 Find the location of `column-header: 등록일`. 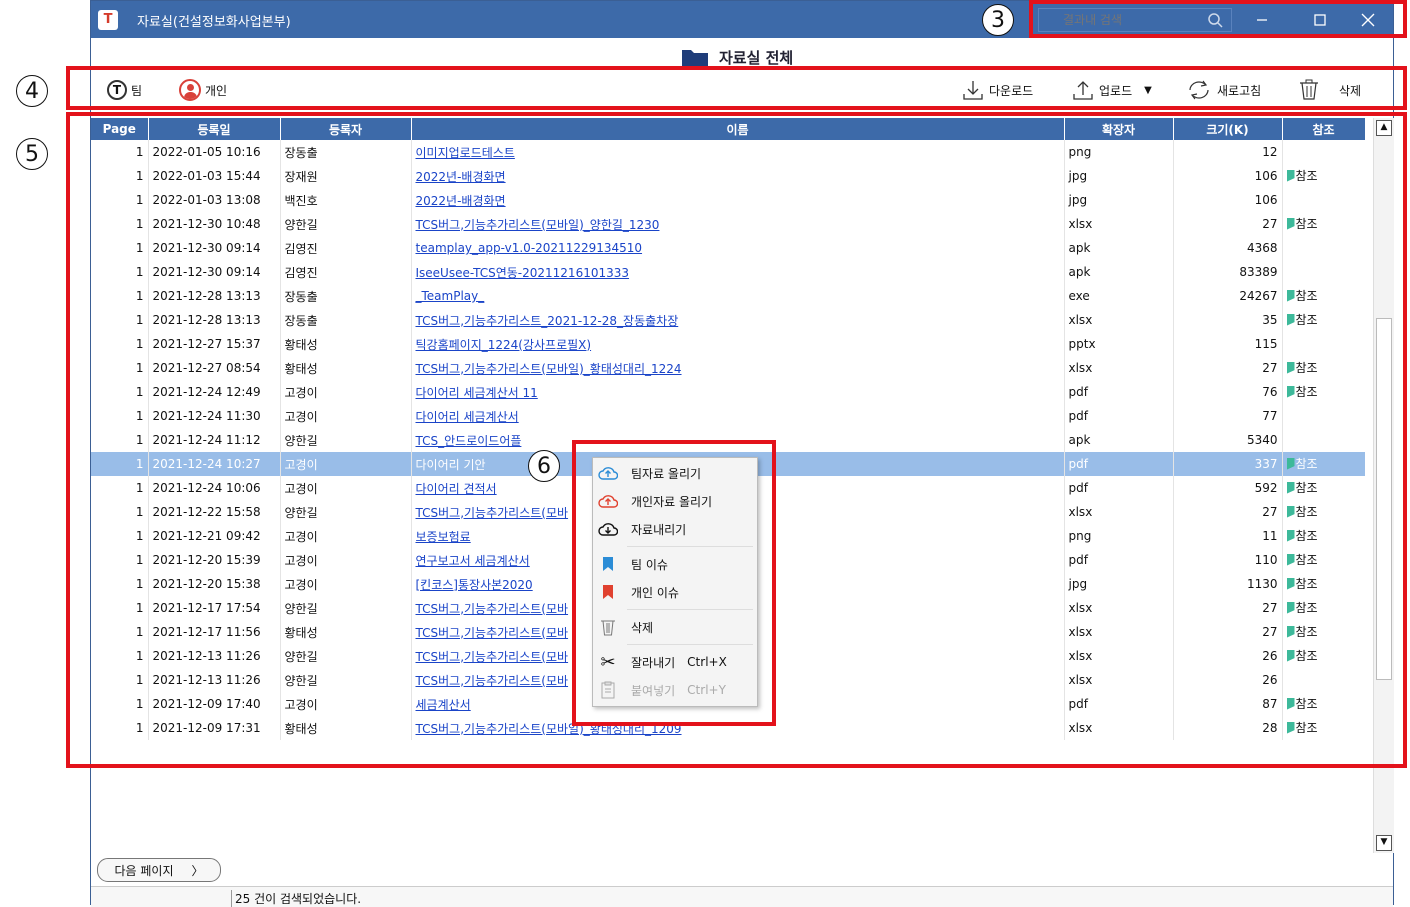

column-header: 등록일 is located at coordinates (214, 129).